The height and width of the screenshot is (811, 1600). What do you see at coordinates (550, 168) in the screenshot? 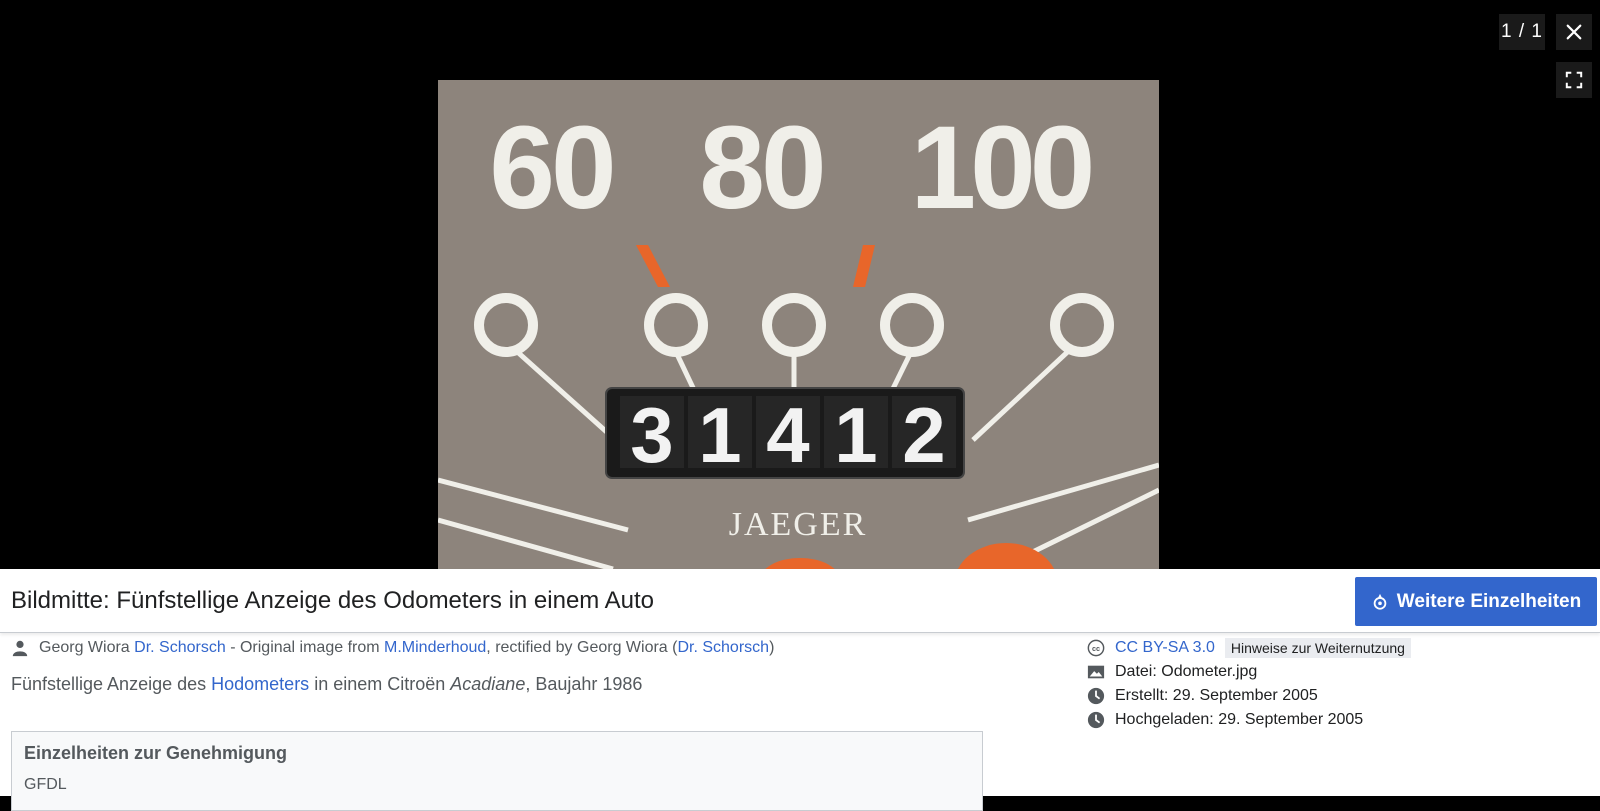
I see `dial-number-60: 60` at bounding box center [550, 168].